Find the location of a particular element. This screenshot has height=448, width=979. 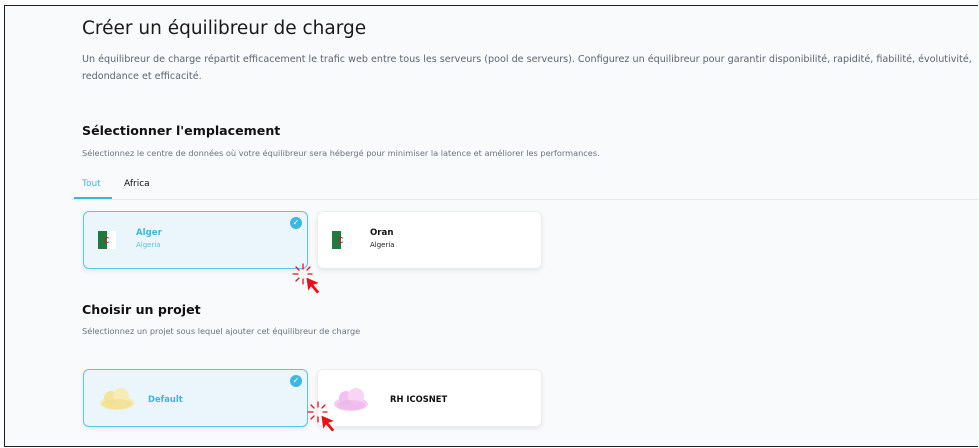

project-name: RH ICOSNET is located at coordinates (419, 399).